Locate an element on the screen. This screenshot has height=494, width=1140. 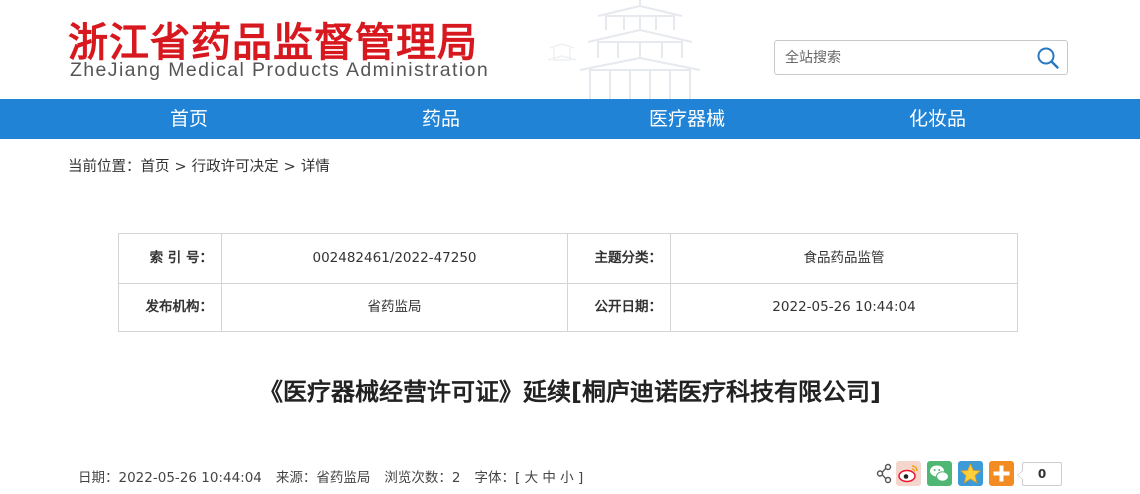
font-size-close-bracket: ] is located at coordinates (580, 478).